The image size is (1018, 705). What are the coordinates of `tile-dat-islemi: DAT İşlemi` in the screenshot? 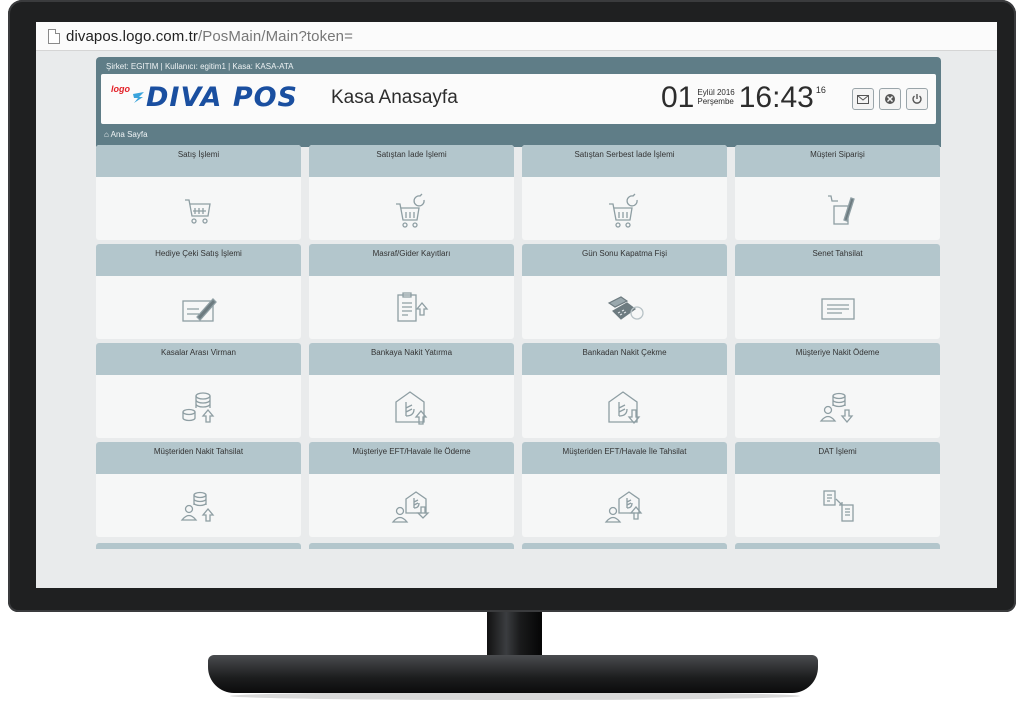 It's located at (837, 489).